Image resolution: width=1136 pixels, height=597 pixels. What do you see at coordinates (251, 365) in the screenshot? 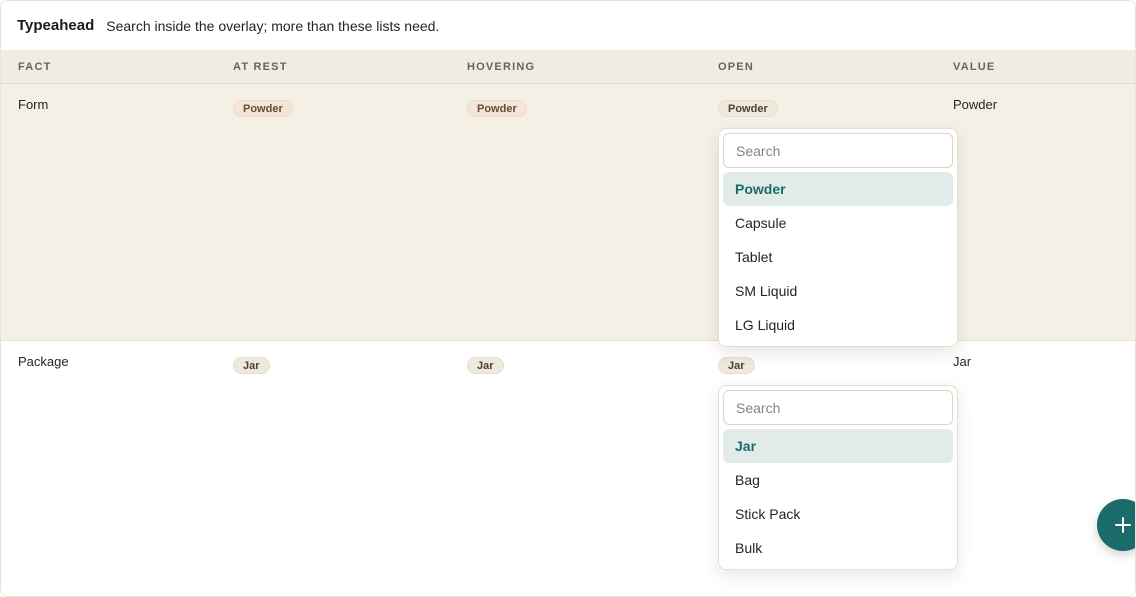
I see `at-rest-chip: Jar` at bounding box center [251, 365].